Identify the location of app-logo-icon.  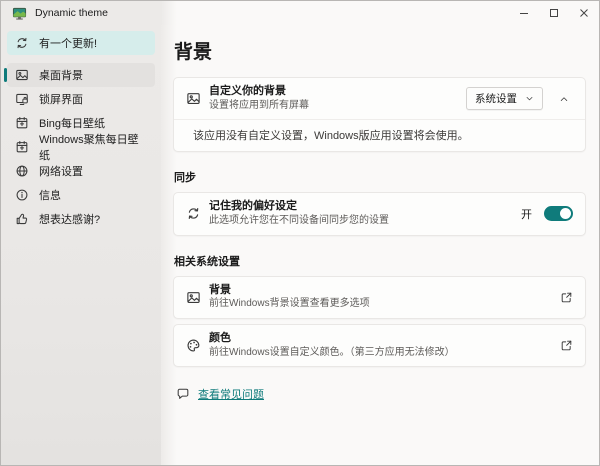
(19, 13).